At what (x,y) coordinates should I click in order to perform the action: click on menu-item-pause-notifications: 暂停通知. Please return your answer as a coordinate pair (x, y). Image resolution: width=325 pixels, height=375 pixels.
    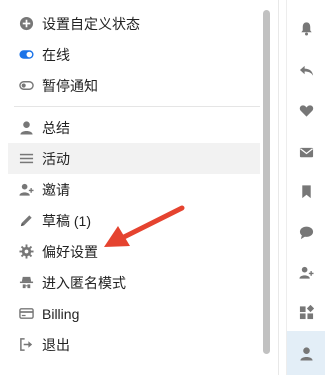
    Looking at the image, I should click on (134, 85).